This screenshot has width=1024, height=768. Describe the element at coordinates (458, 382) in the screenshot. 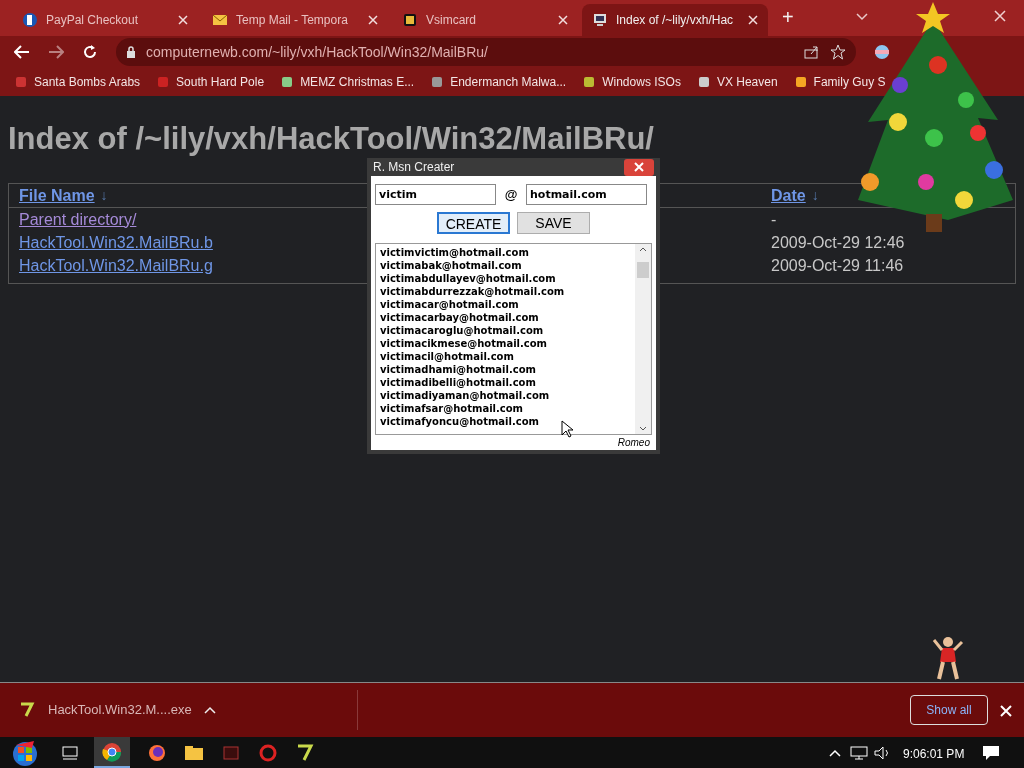

I see `email-entry: victimadibelli@hotmail.com` at that location.